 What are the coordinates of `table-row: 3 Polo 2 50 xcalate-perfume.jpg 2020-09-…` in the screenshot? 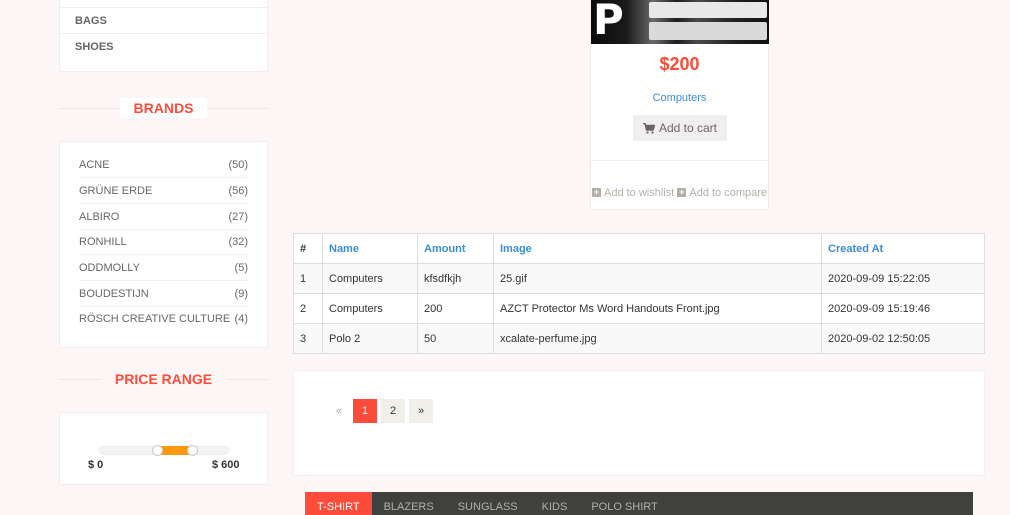 It's located at (639, 338).